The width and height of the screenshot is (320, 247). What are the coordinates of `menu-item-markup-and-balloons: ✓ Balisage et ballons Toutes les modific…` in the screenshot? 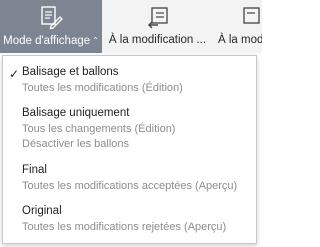 It's located at (129, 77).